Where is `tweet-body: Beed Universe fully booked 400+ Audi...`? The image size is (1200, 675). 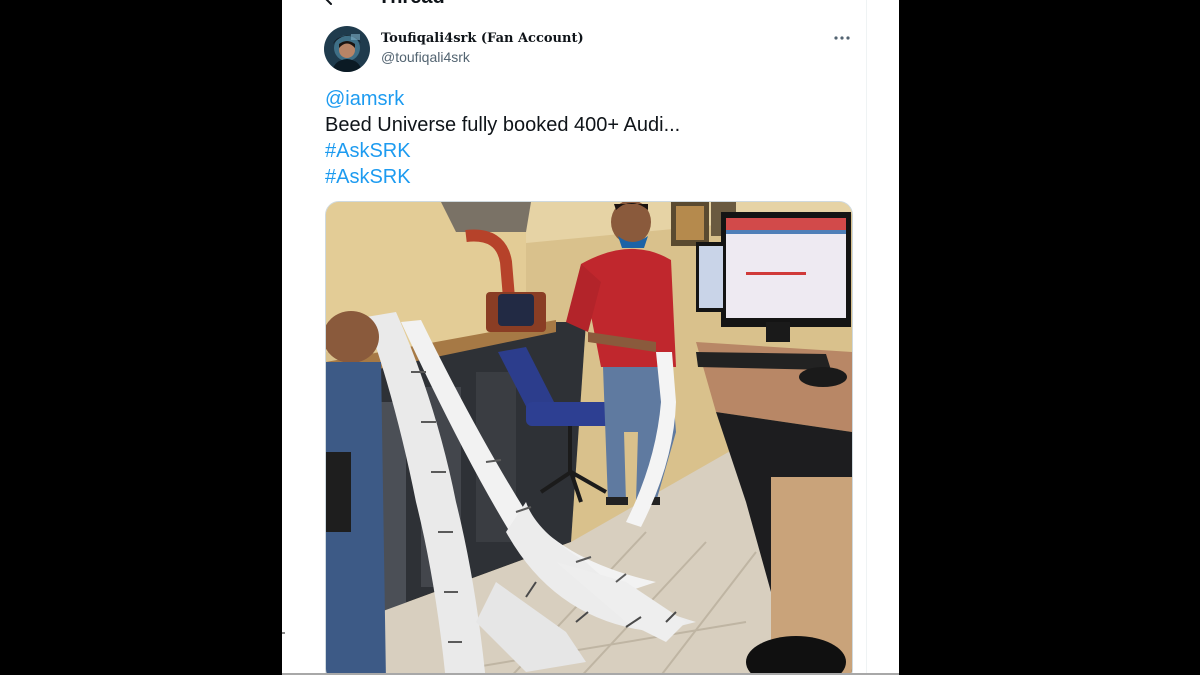
tweet-body: Beed Universe fully booked 400+ Audi... is located at coordinates (503, 125).